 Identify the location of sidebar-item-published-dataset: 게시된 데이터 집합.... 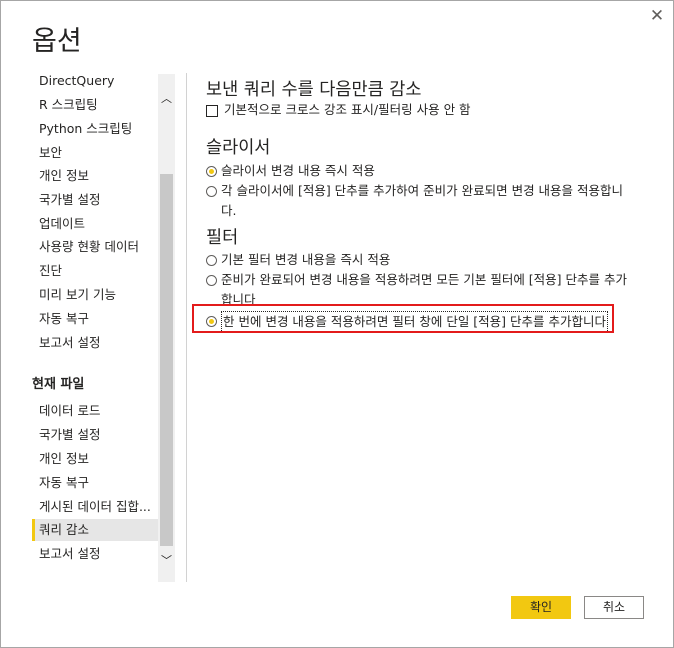
(95, 507).